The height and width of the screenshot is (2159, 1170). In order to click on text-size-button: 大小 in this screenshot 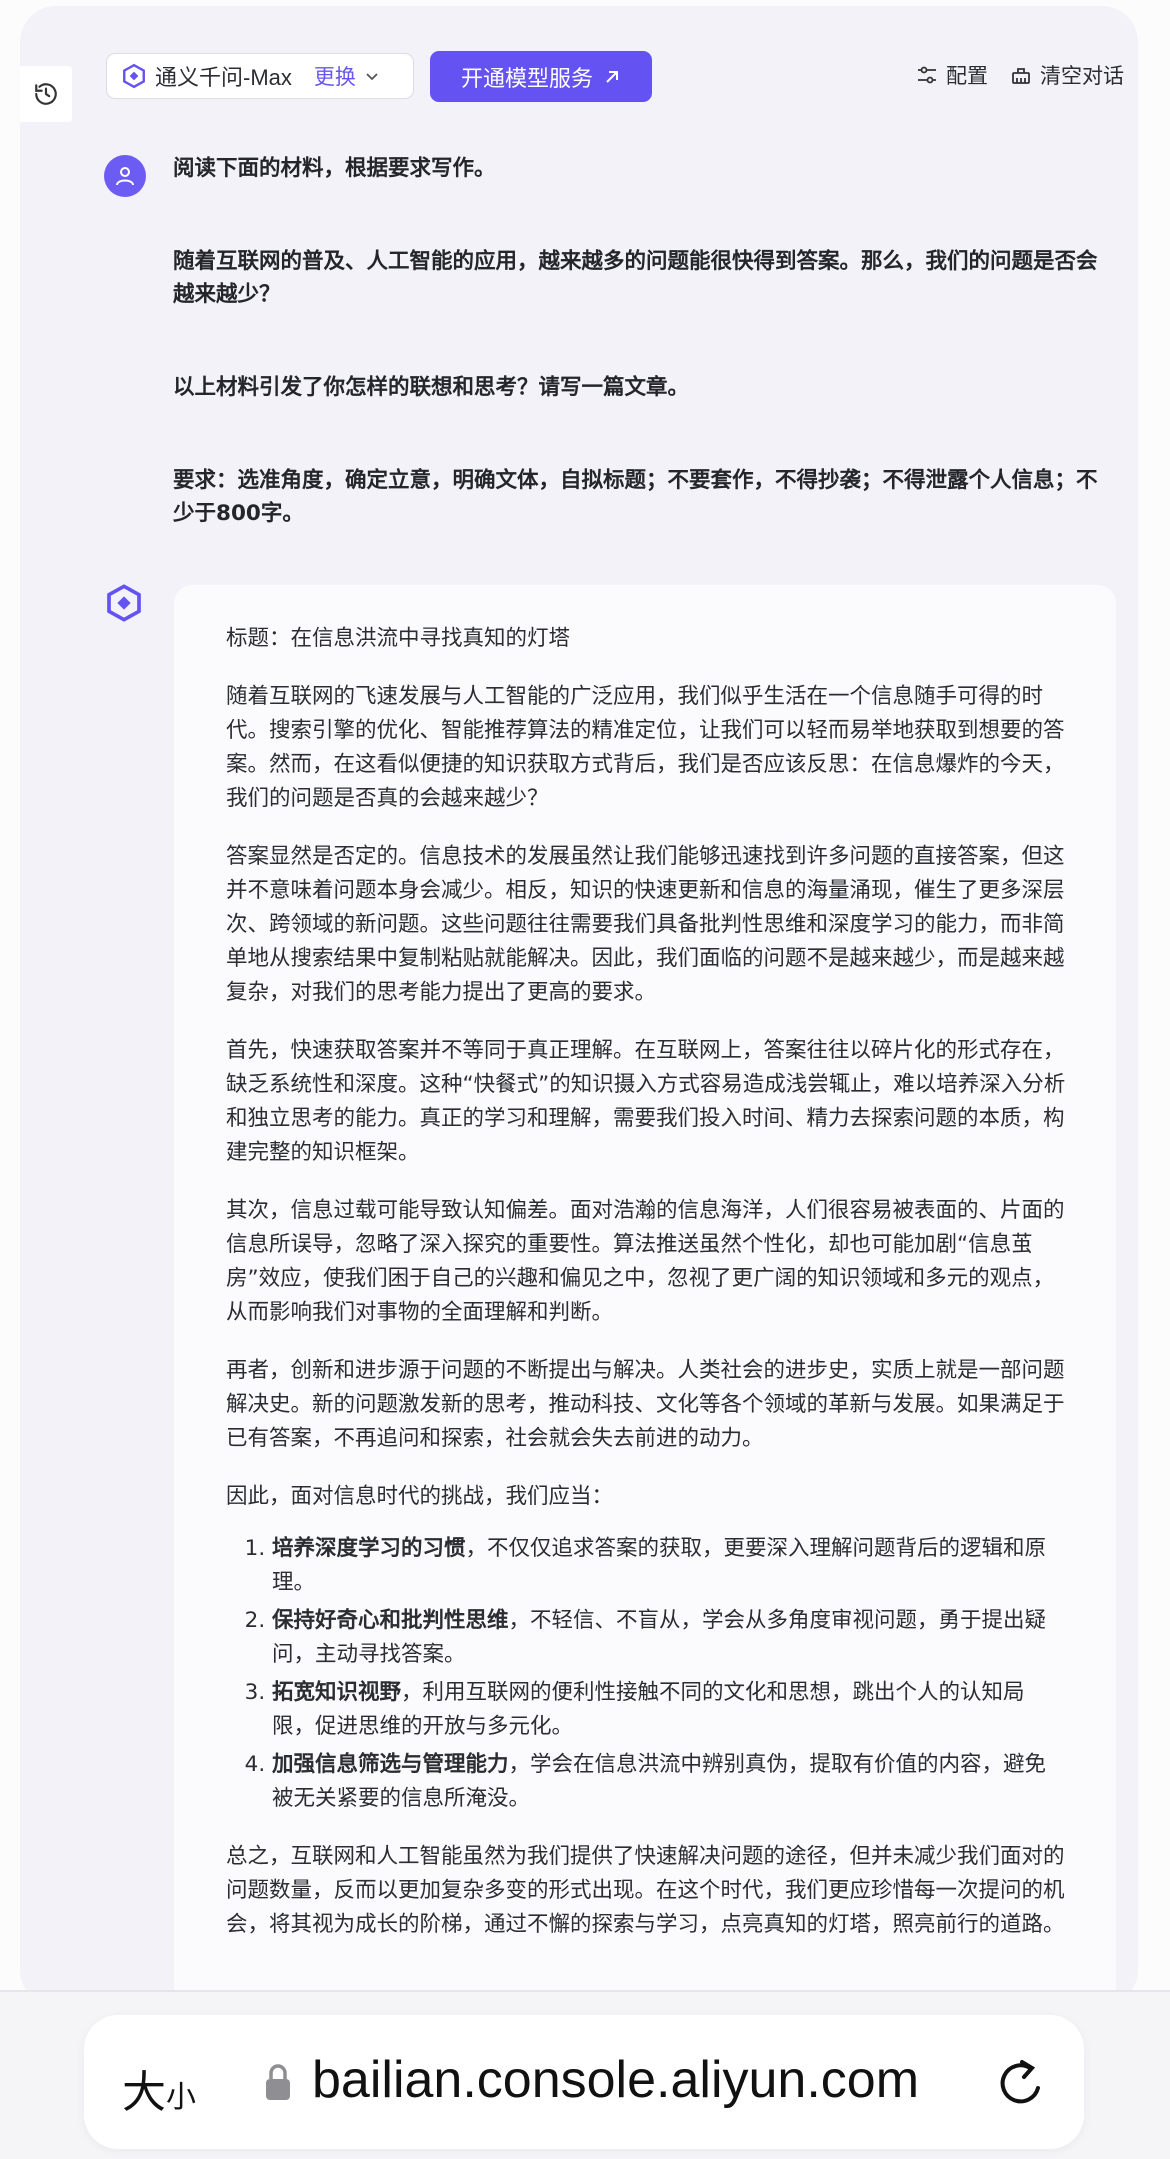, I will do `click(159, 2088)`.